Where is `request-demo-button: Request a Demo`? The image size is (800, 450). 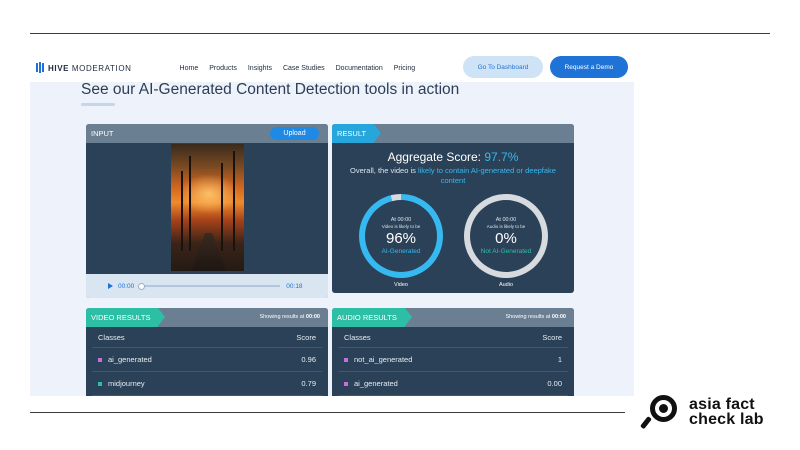
request-demo-button: Request a Demo is located at coordinates (589, 67).